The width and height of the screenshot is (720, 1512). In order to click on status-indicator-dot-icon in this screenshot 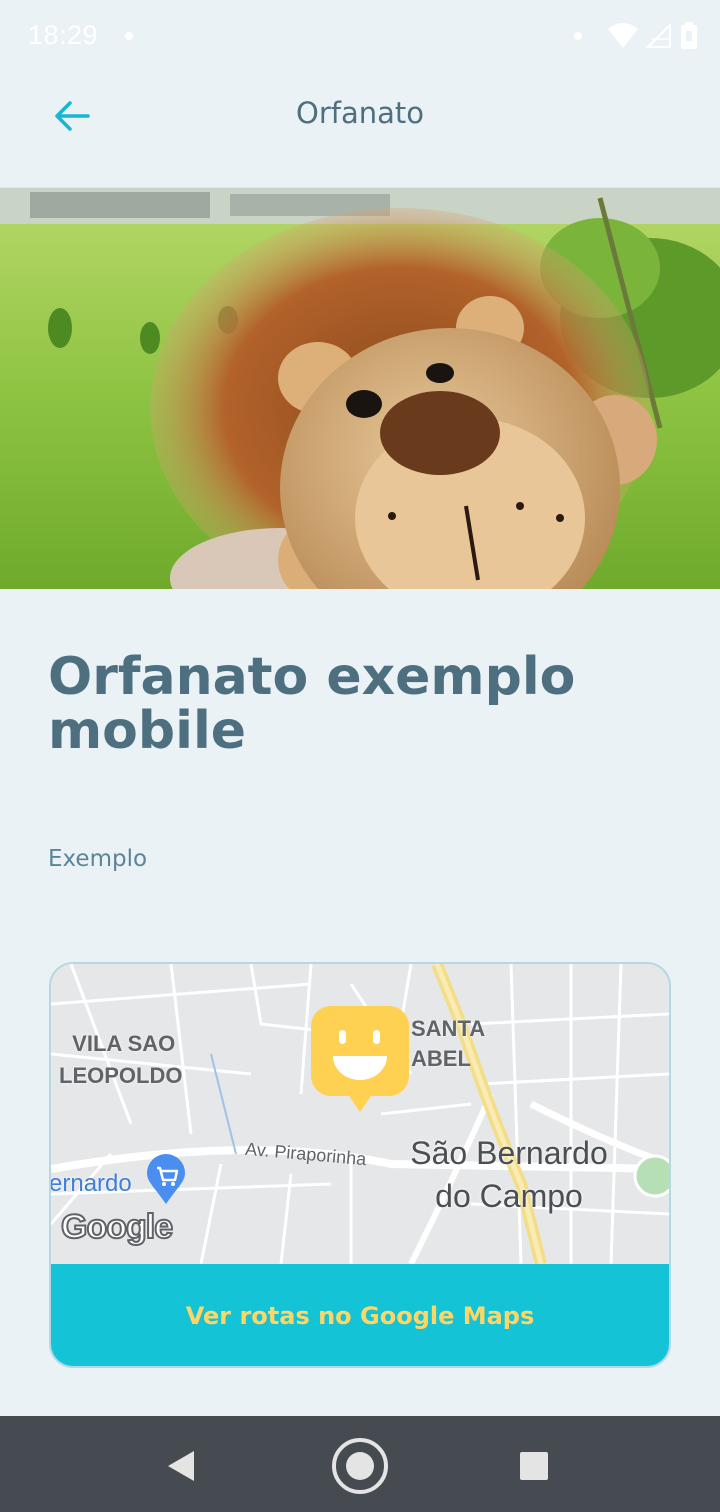, I will do `click(578, 36)`.